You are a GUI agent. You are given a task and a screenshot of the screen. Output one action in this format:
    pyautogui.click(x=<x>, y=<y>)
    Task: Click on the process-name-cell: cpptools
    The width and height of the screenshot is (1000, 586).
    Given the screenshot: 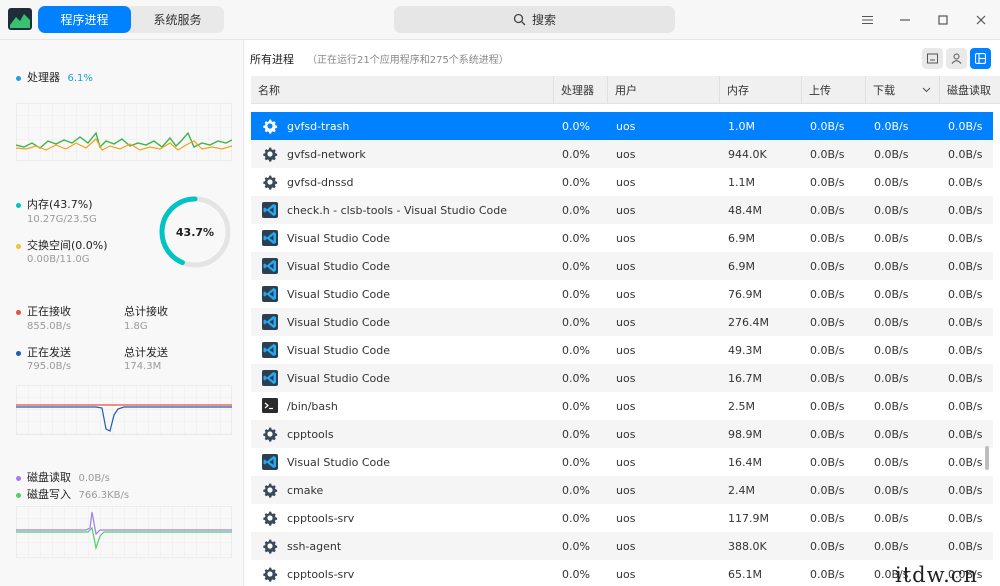 What is the action you would take?
    pyautogui.click(x=403, y=434)
    